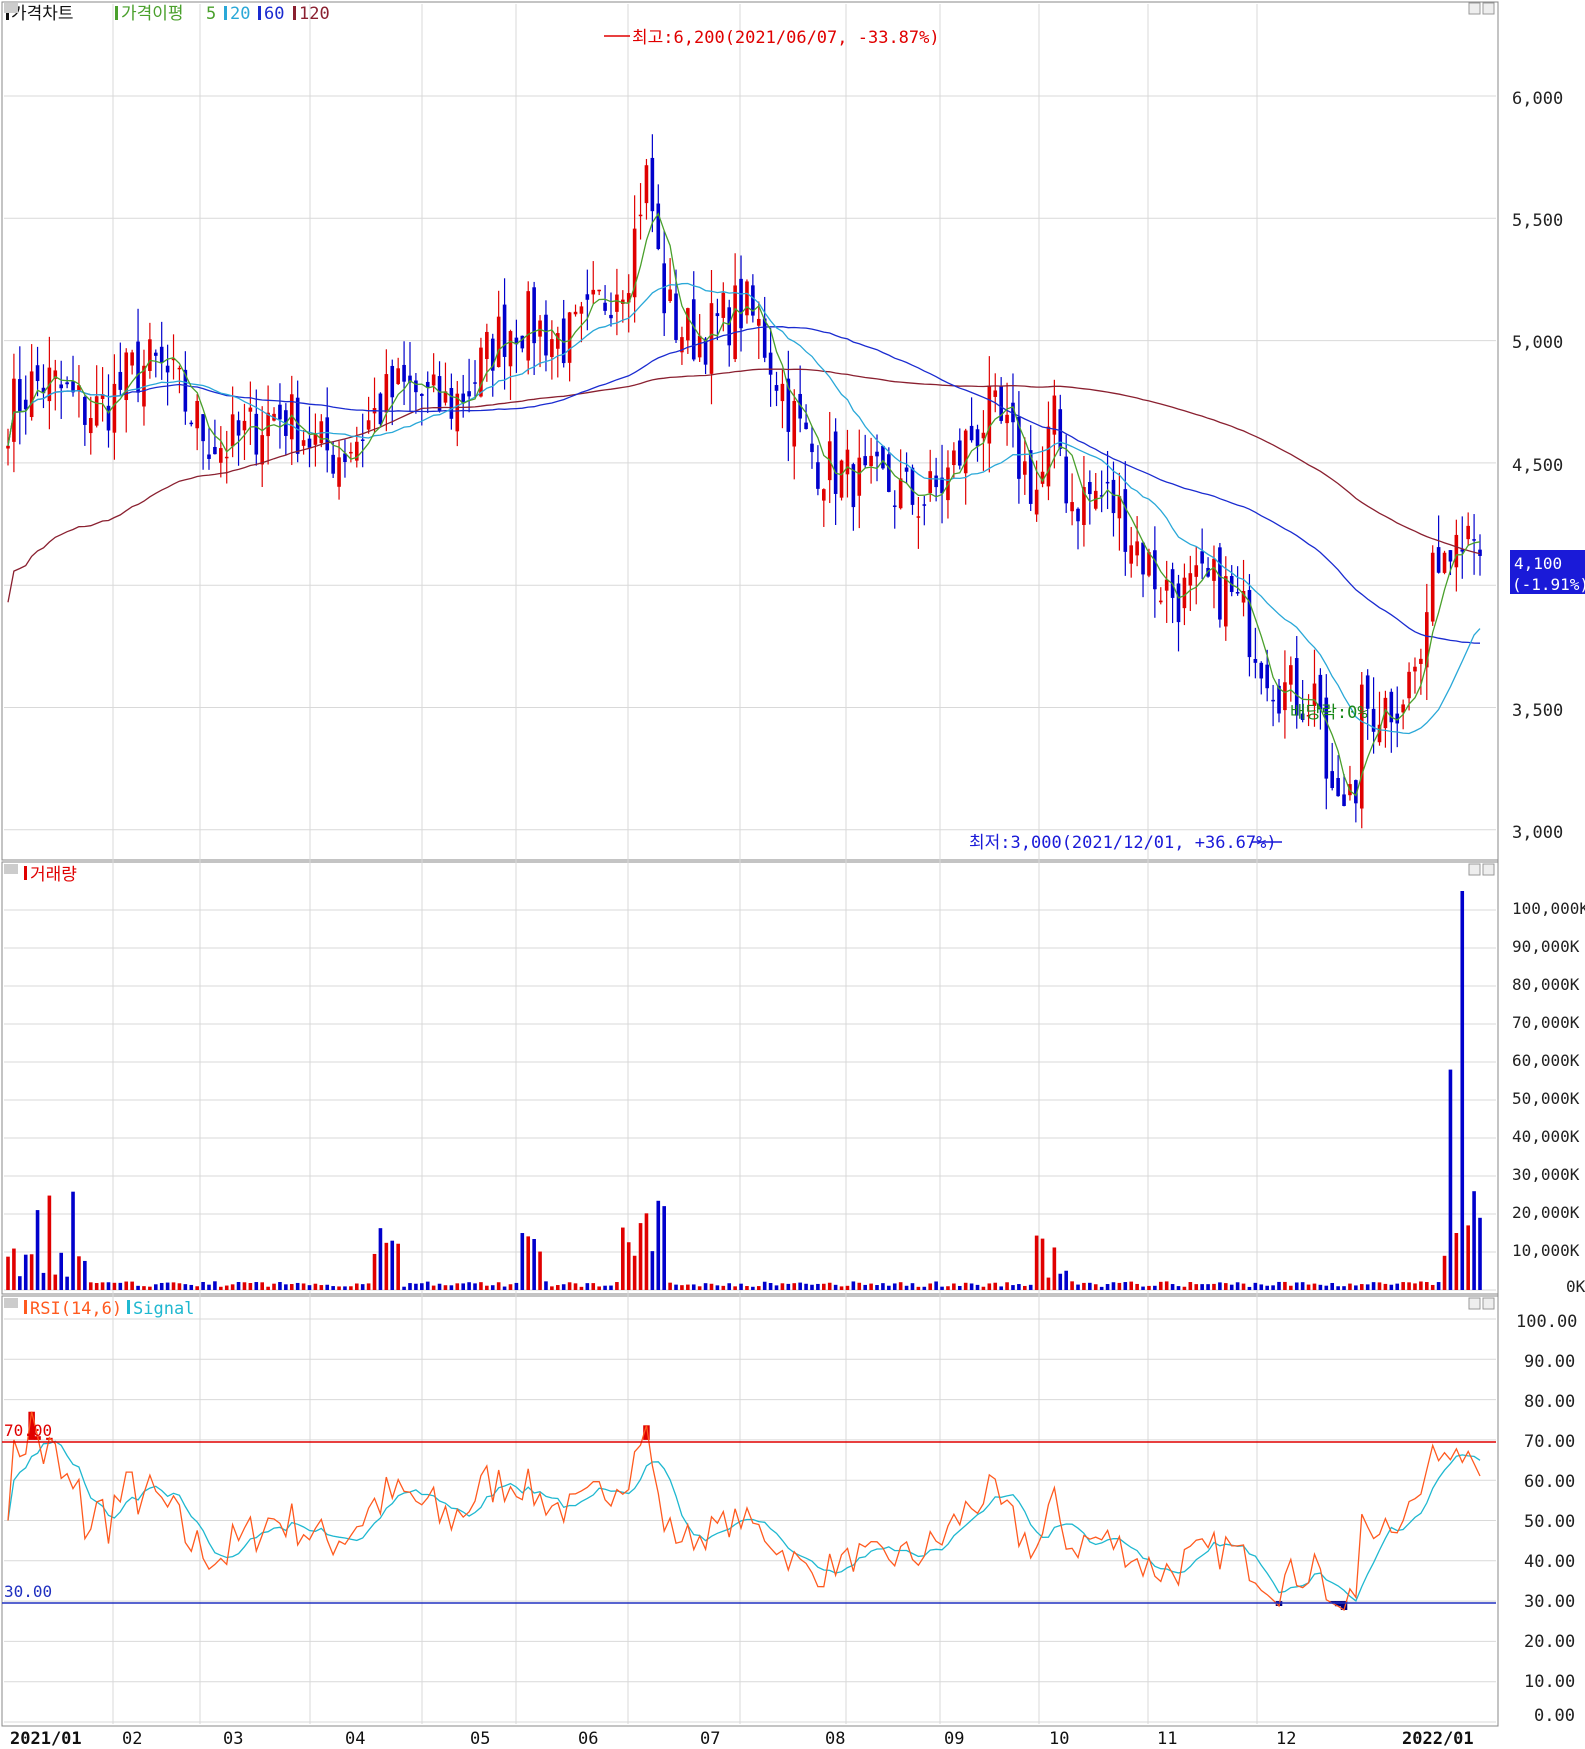  Describe the element at coordinates (1549, 1682) in the screenshot. I see `rsi-tick: 10.00` at that location.